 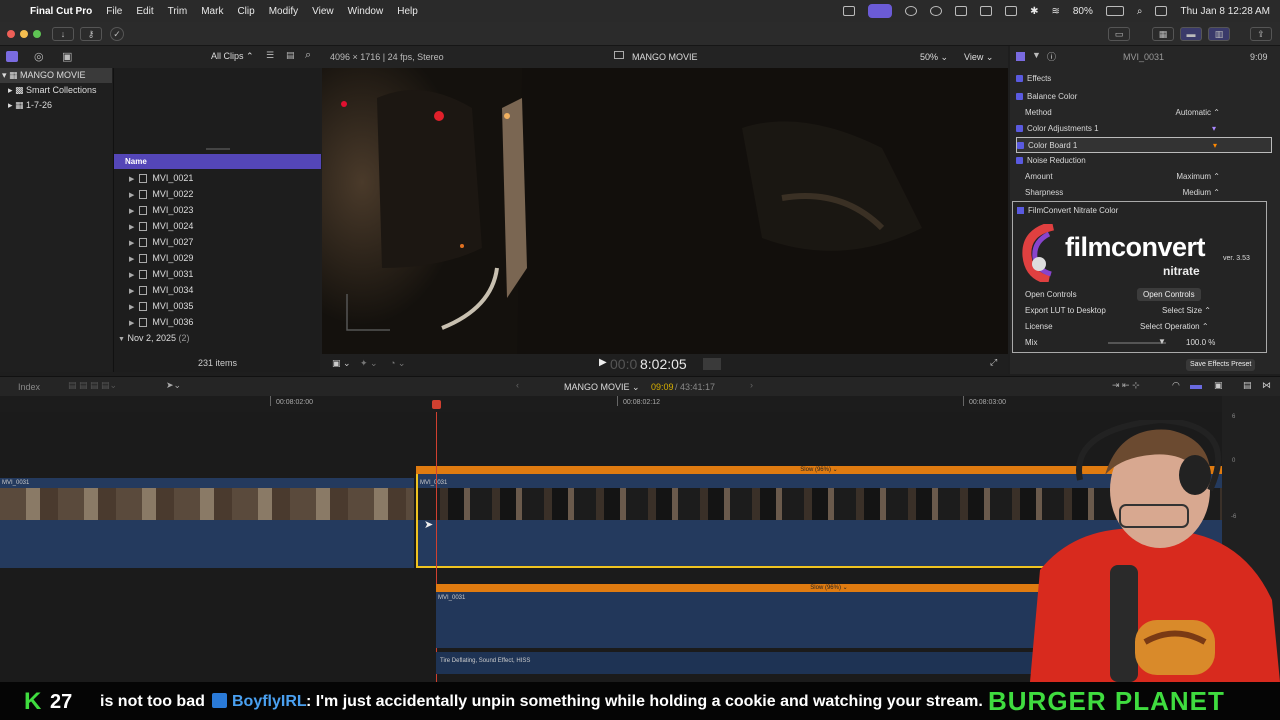 What do you see at coordinates (934, 57) in the screenshot?
I see `zoom-dropdown: 50% ⌄` at bounding box center [934, 57].